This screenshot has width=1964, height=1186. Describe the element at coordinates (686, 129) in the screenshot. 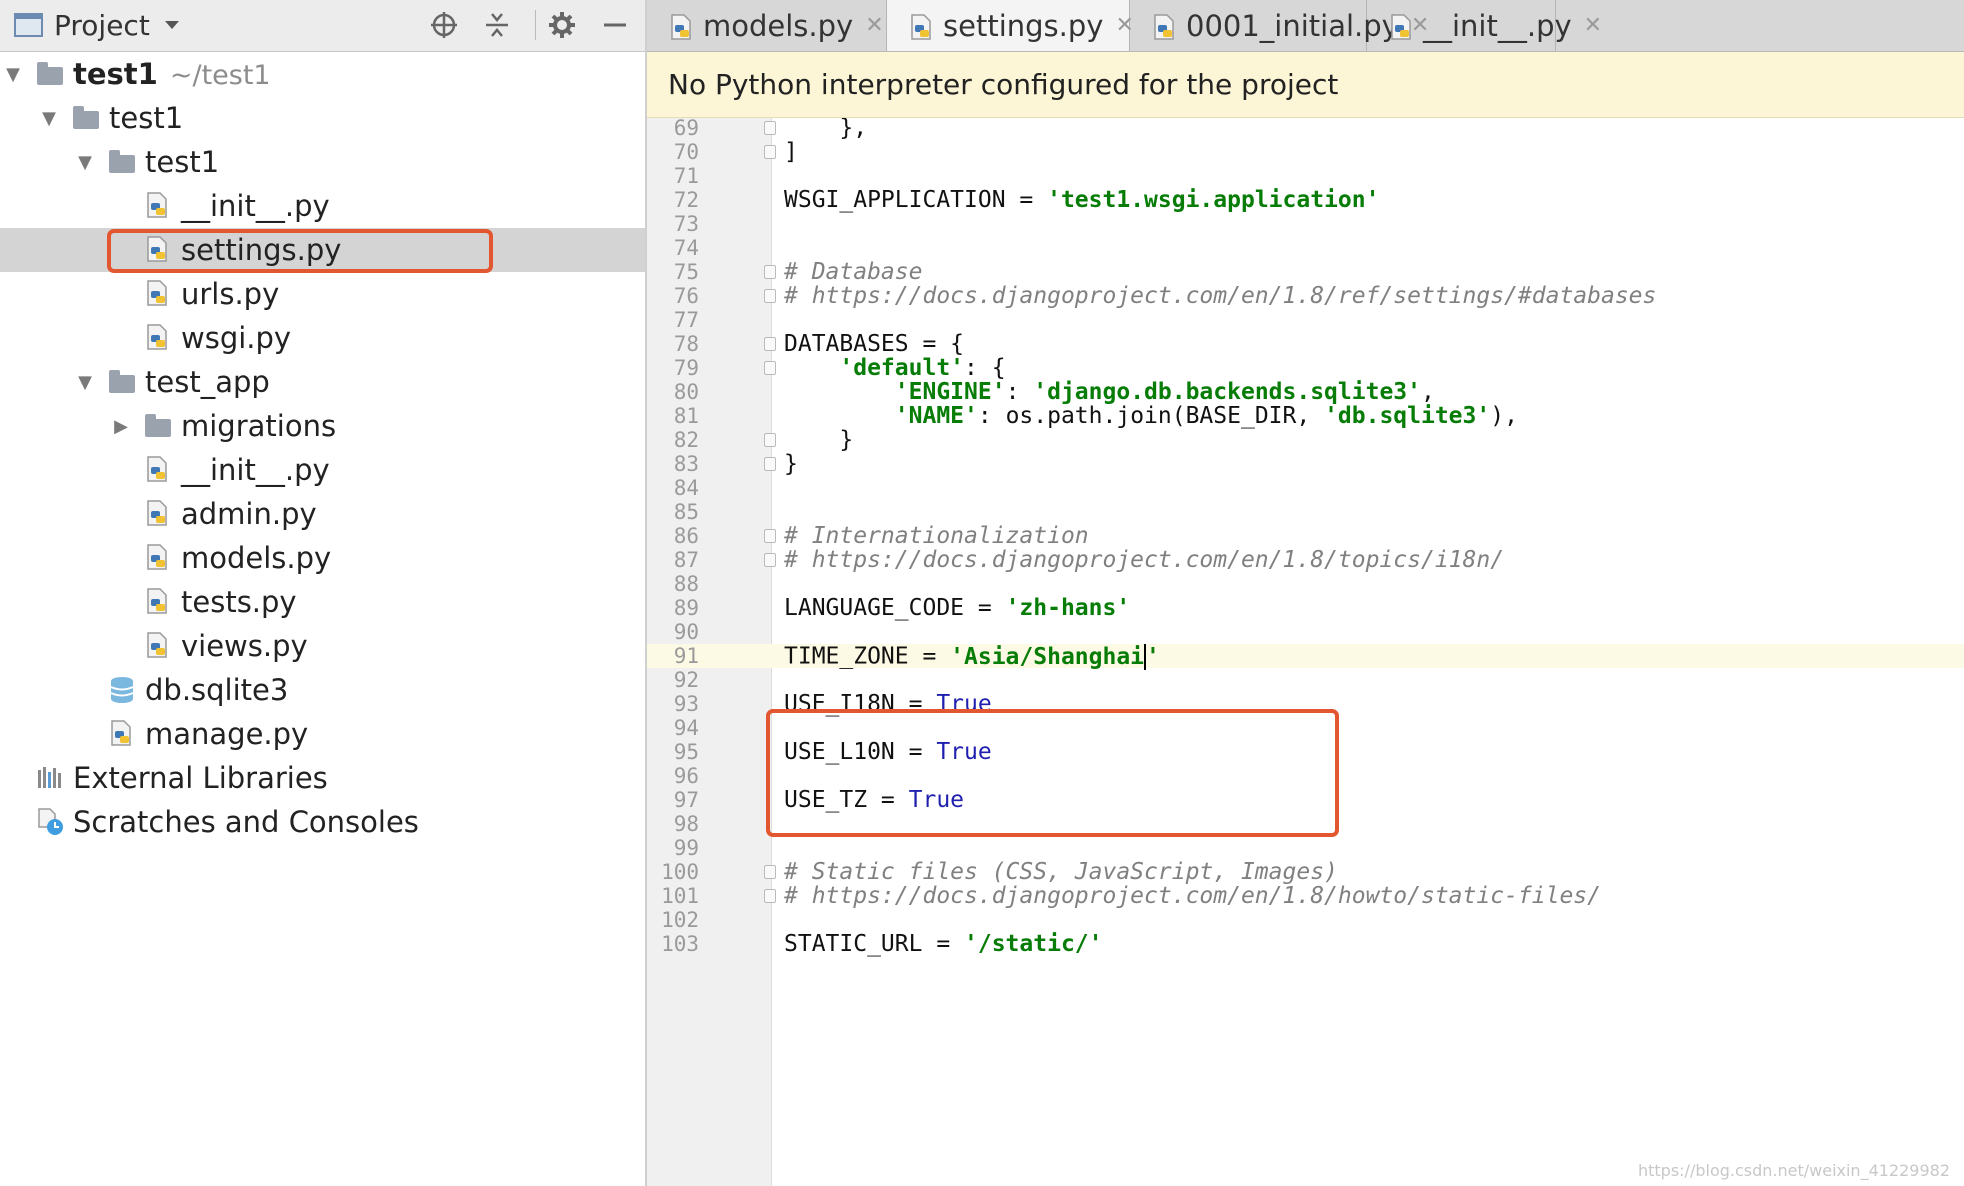

I see `line-number: 69` at that location.